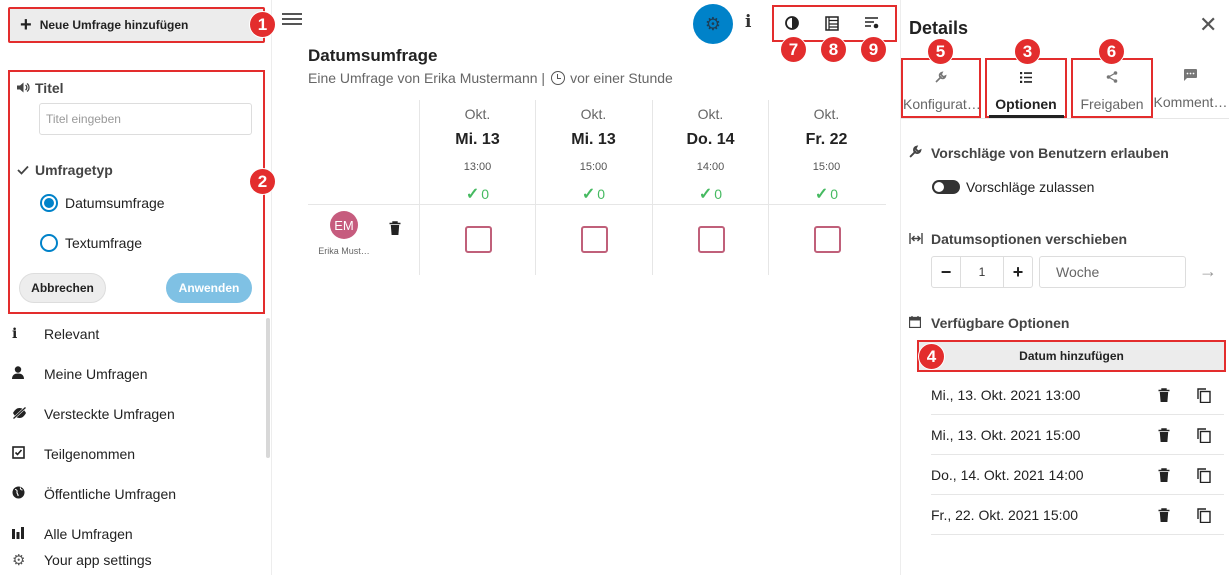 This screenshot has width=1229, height=575. What do you see at coordinates (1112, 78) in the screenshot?
I see `share-icon` at bounding box center [1112, 78].